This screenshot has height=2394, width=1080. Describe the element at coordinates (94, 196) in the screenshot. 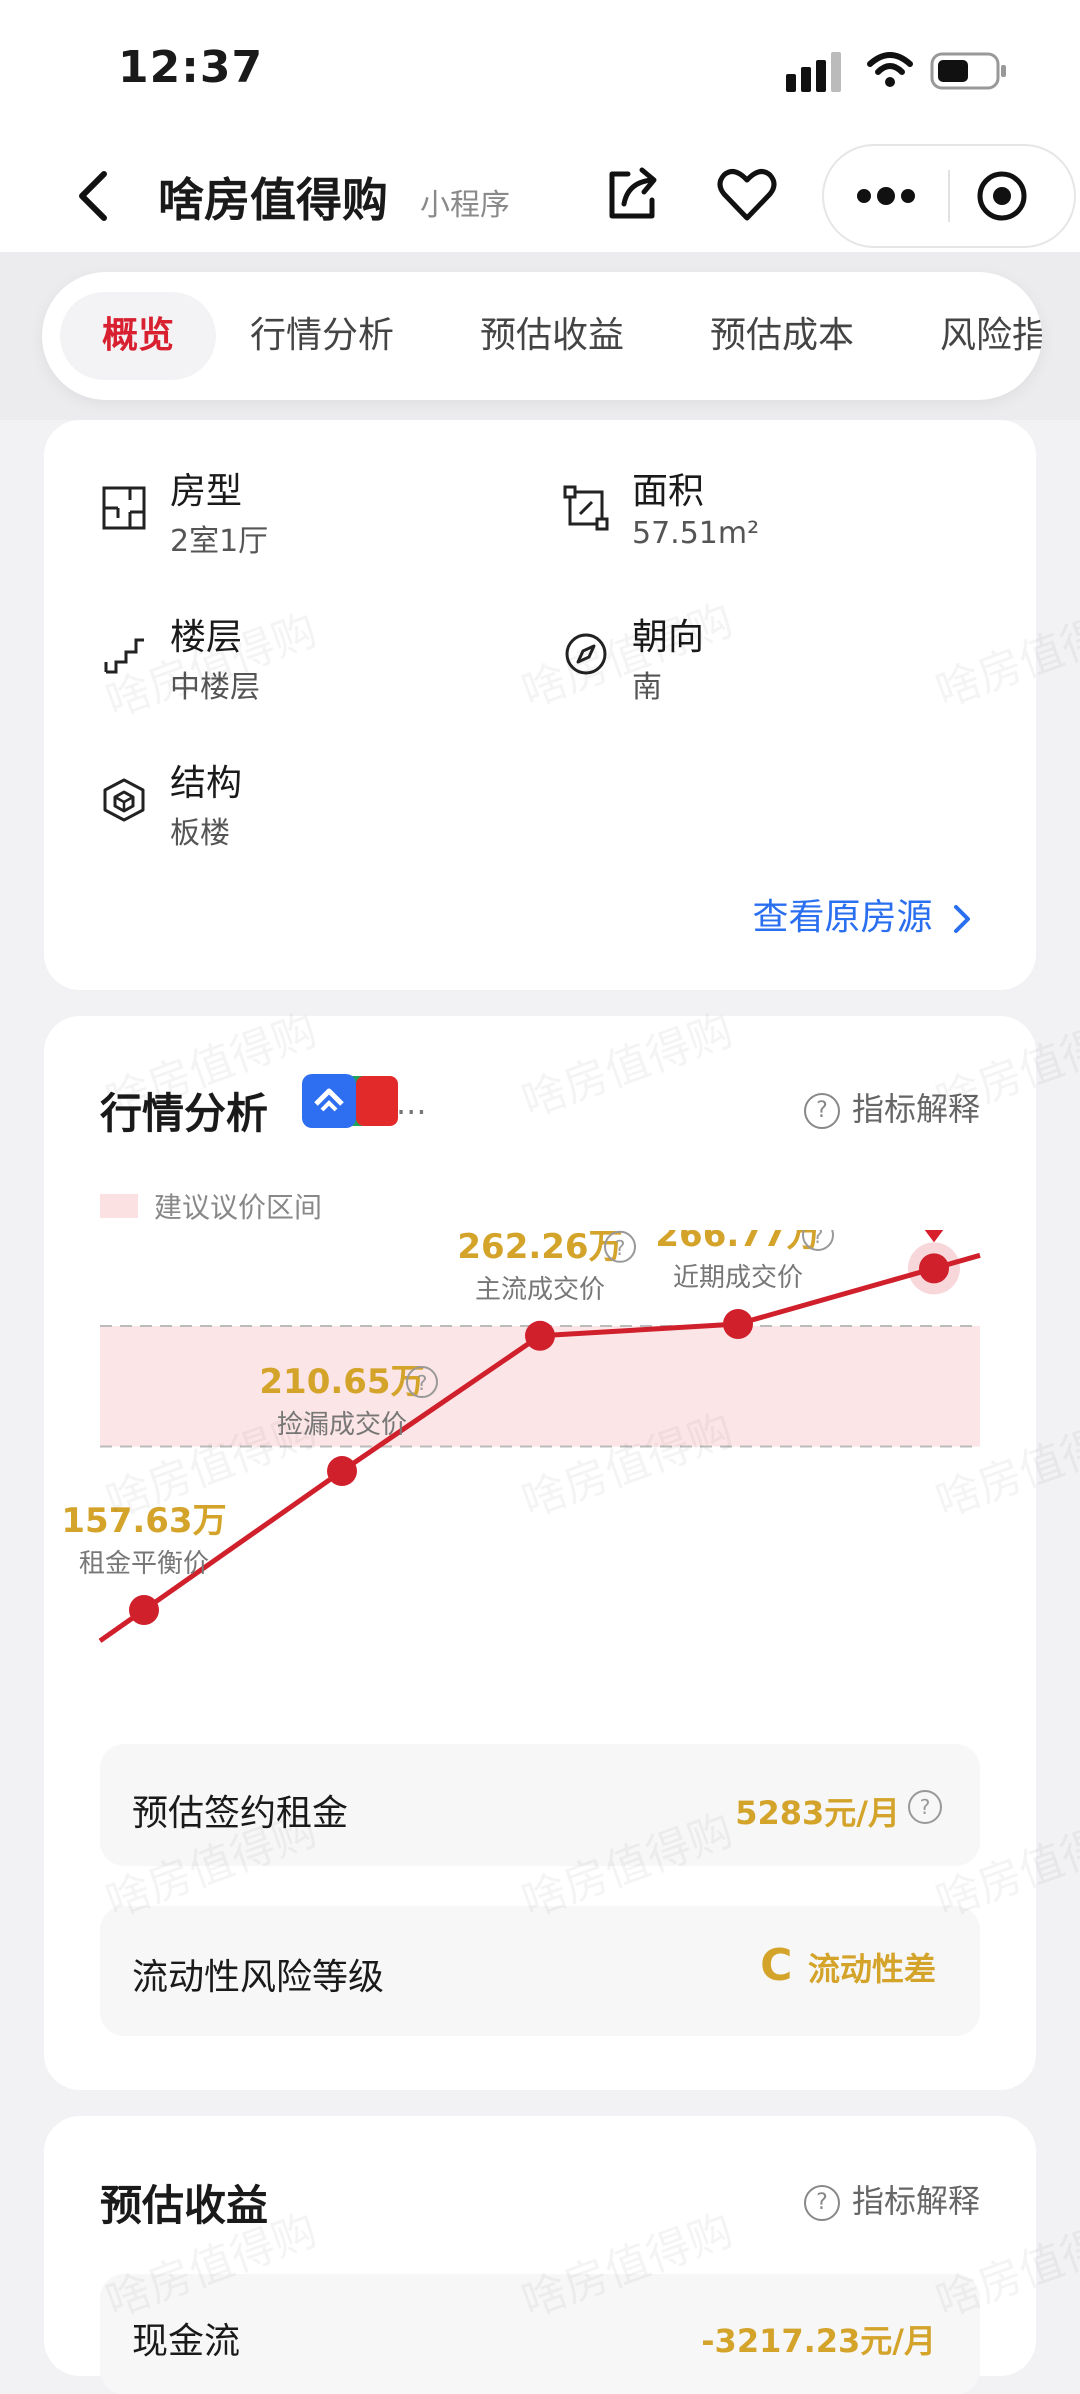

I see `back-arrow-icon` at that location.